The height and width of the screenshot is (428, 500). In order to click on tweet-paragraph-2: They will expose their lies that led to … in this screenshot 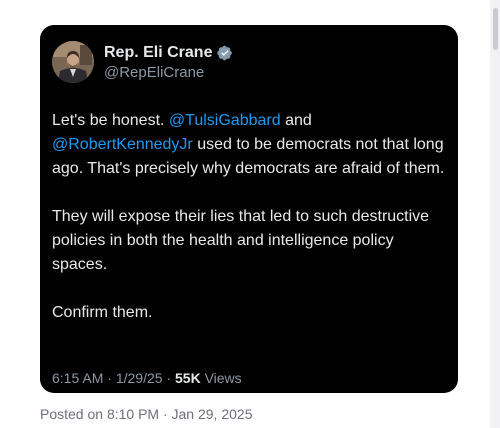, I will do `click(241, 240)`.